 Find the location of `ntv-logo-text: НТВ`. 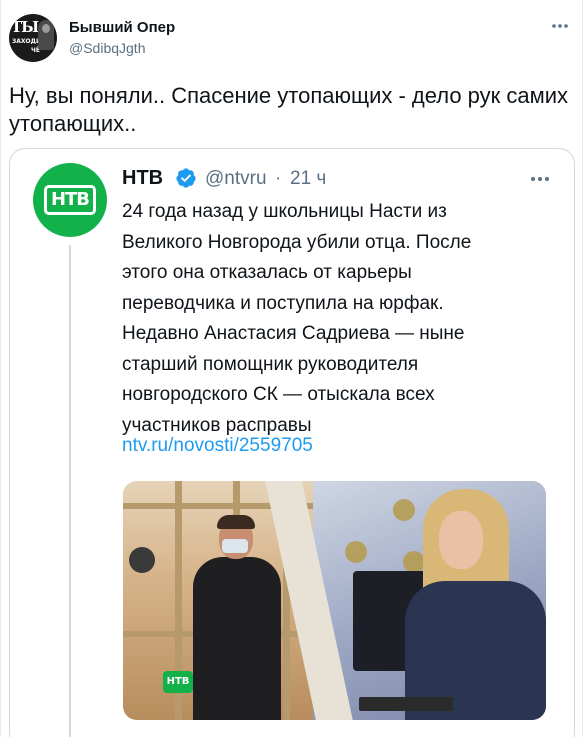

ntv-logo-text: НТВ is located at coordinates (70, 199).